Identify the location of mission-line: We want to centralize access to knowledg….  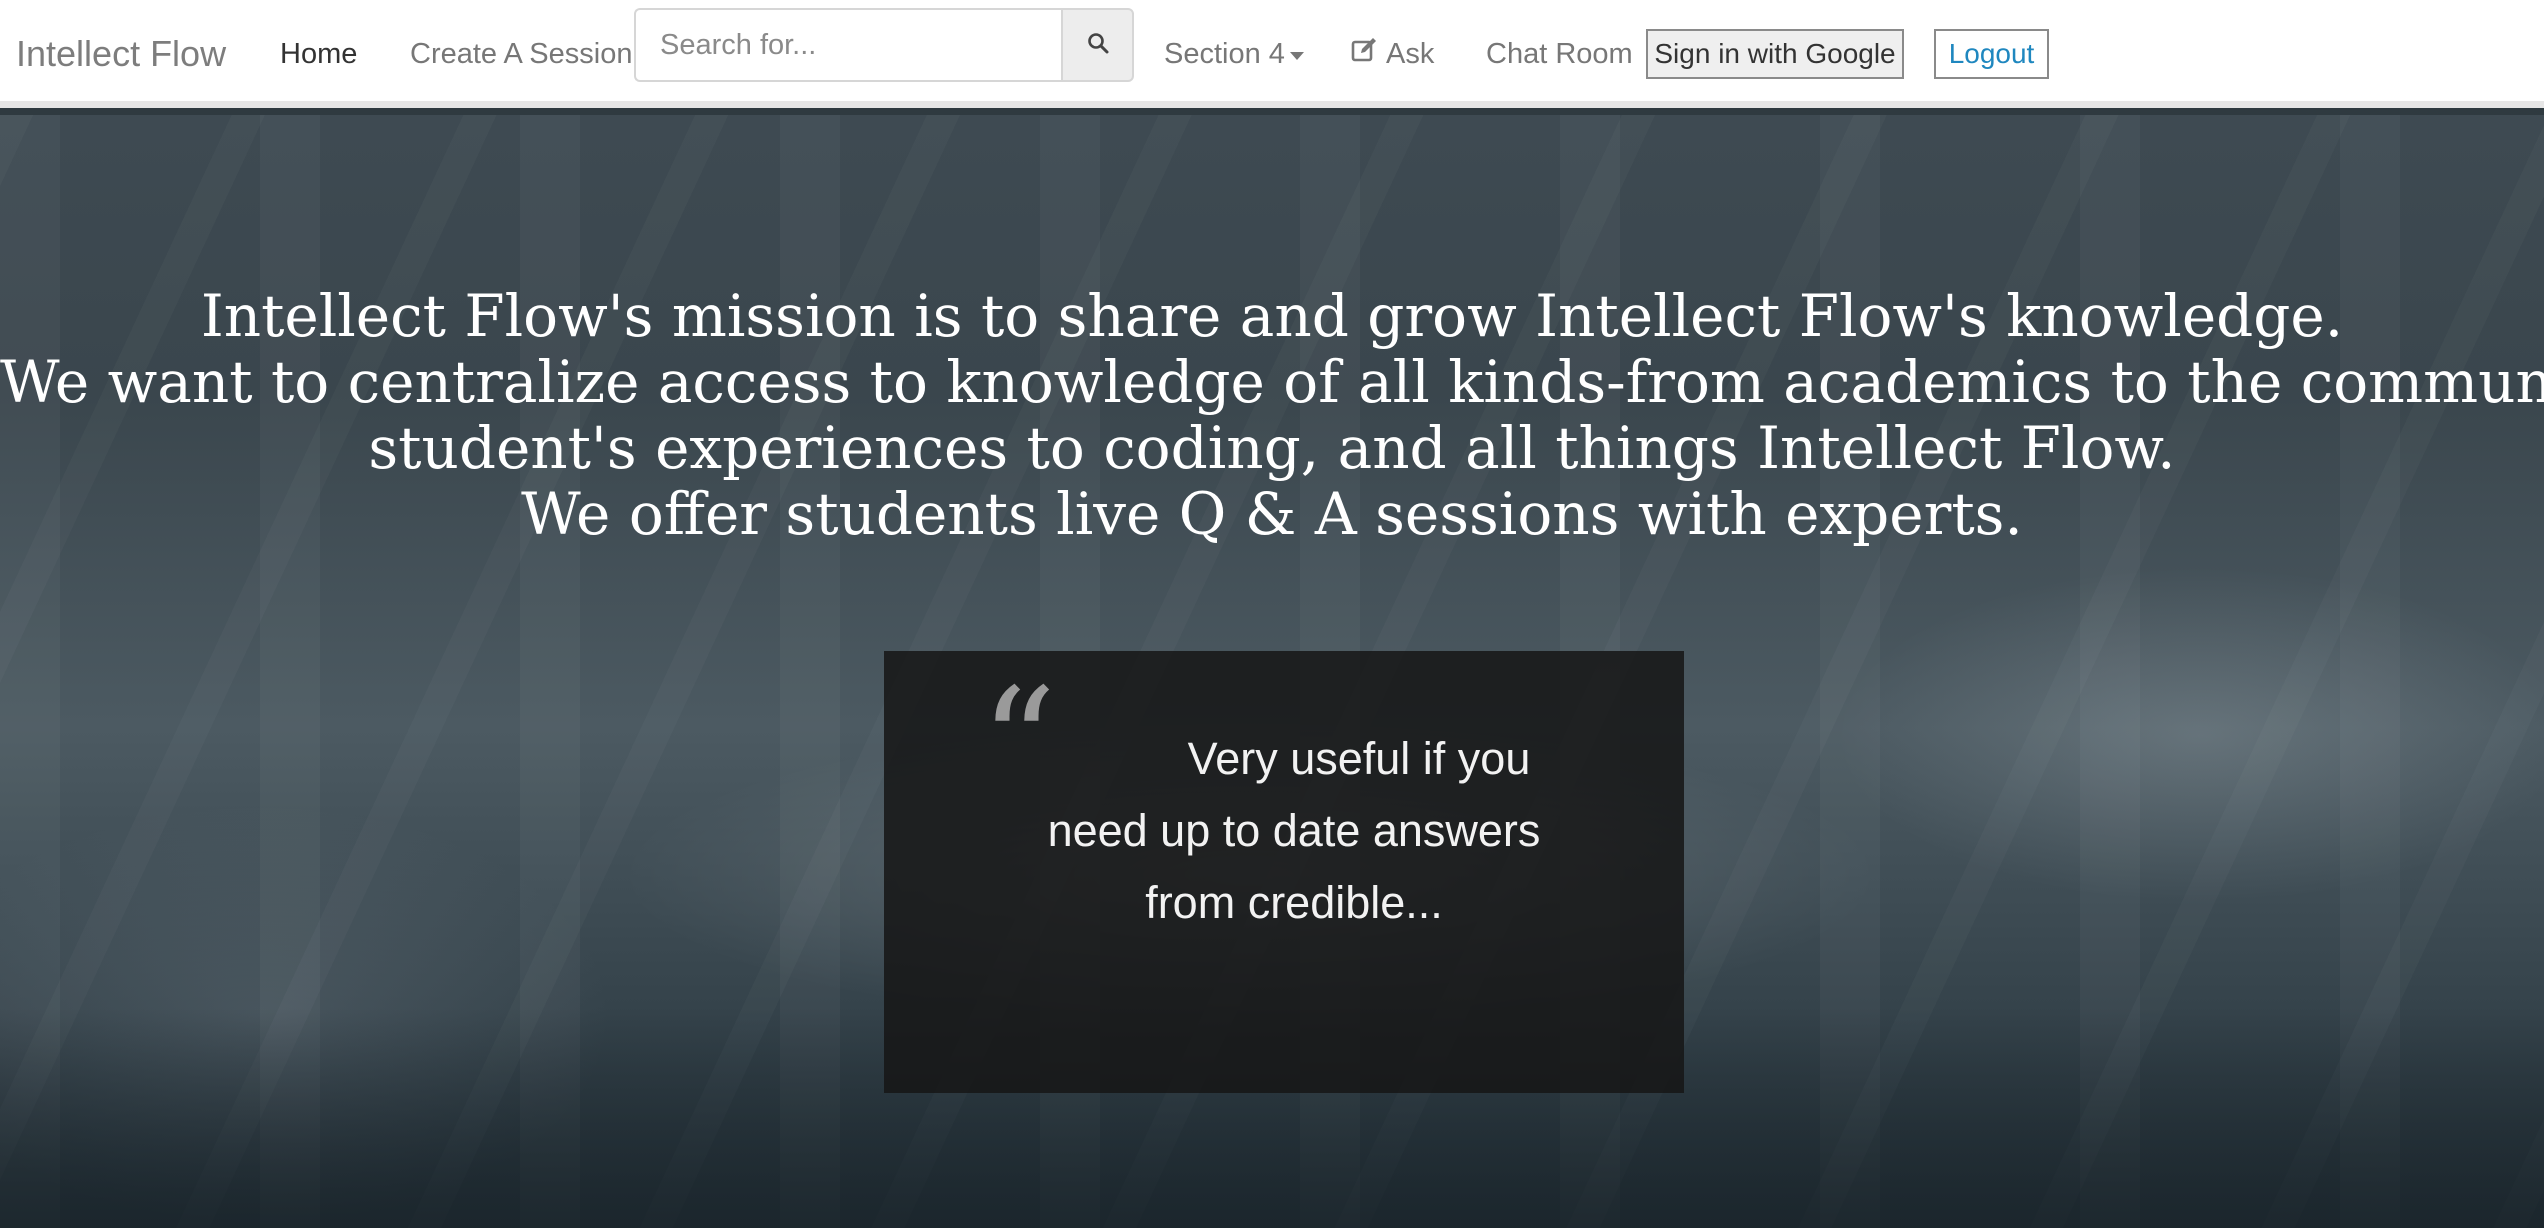
(1272, 382).